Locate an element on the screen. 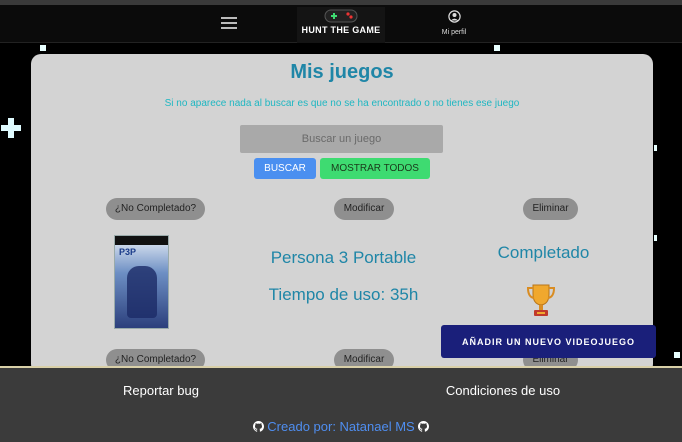 Image resolution: width=682 pixels, height=442 pixels. profile-label: Mi perfil is located at coordinates (454, 32).